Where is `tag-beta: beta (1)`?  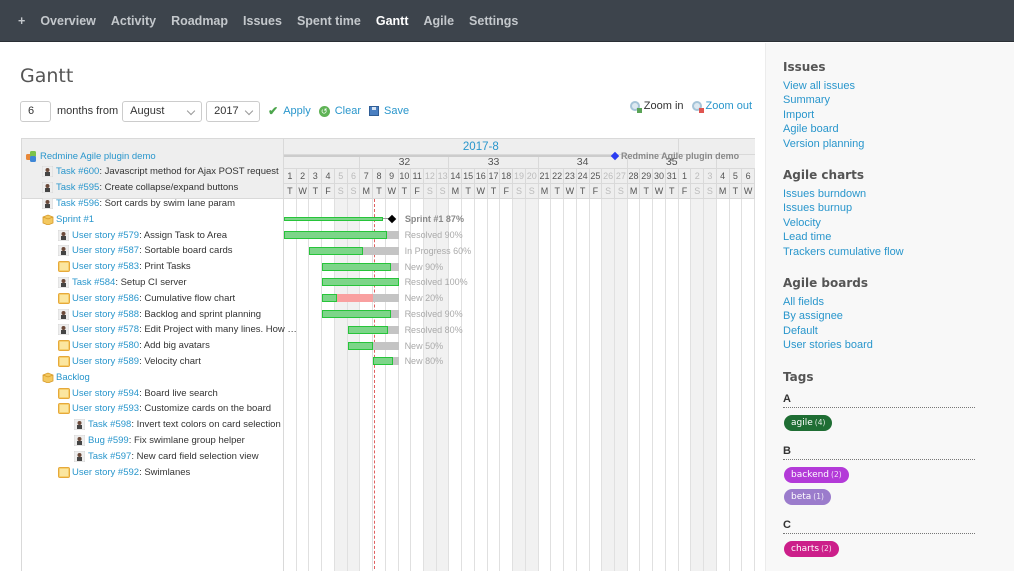 tag-beta: beta (1) is located at coordinates (807, 496).